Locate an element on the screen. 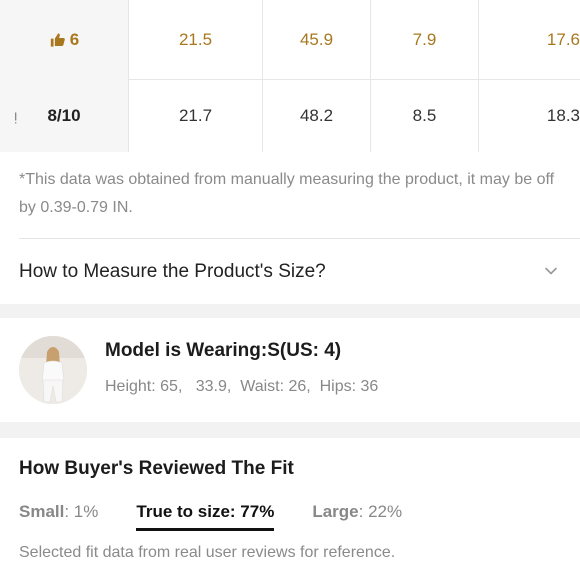 Image resolution: width=580 pixels, height=580 pixels. table-row: ᴉ 8/10 21.7 48.2 8.5 18.3 is located at coordinates (290, 116).